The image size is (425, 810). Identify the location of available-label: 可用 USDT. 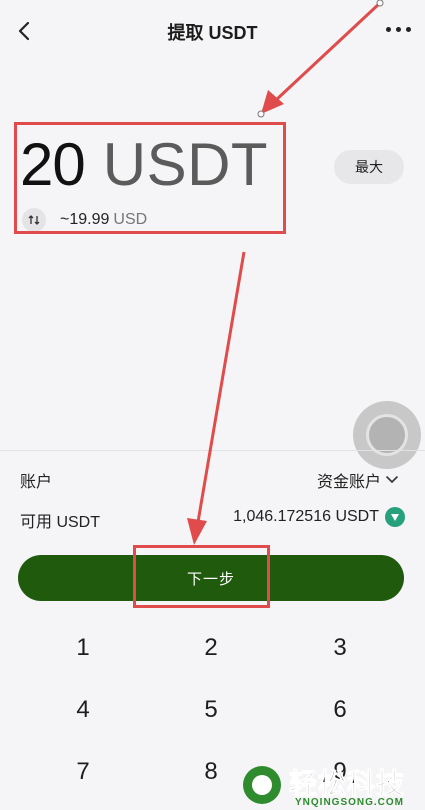
(60, 522).